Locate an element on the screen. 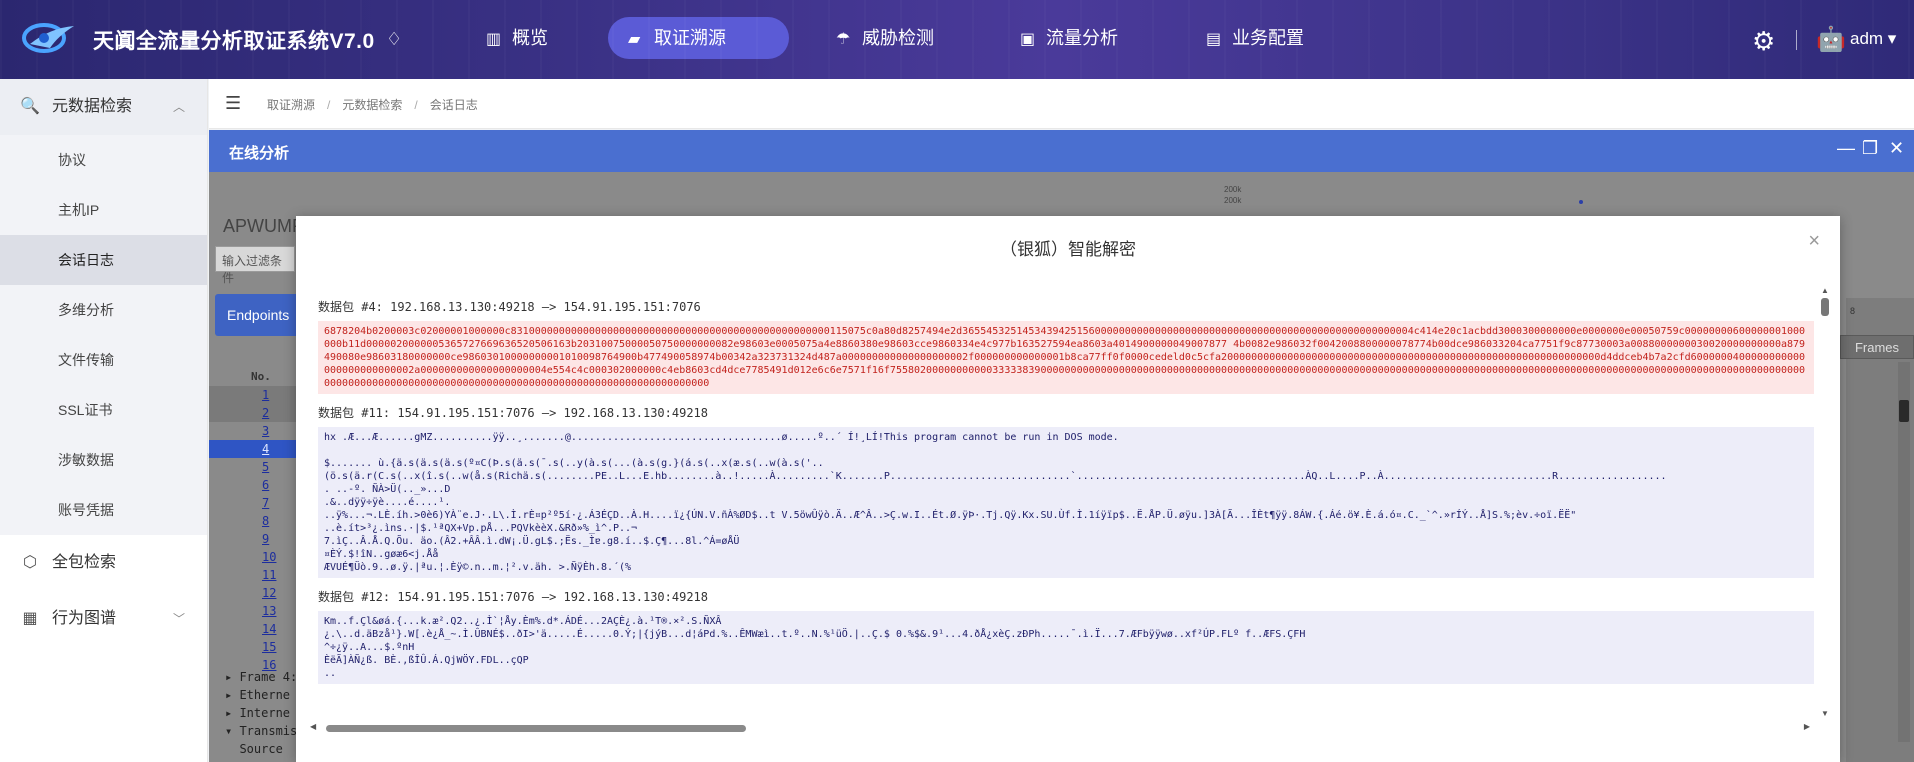 This screenshot has height=762, width=1914. app-title: 天阗全流量分析取证系统V7.0 is located at coordinates (234, 41).